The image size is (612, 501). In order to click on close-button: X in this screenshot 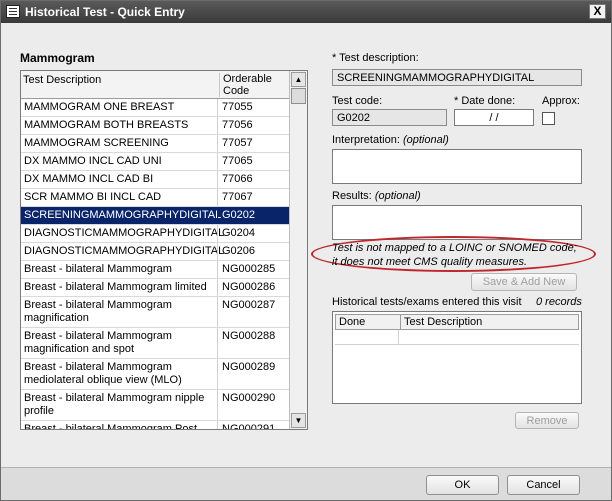, I will do `click(597, 11)`.